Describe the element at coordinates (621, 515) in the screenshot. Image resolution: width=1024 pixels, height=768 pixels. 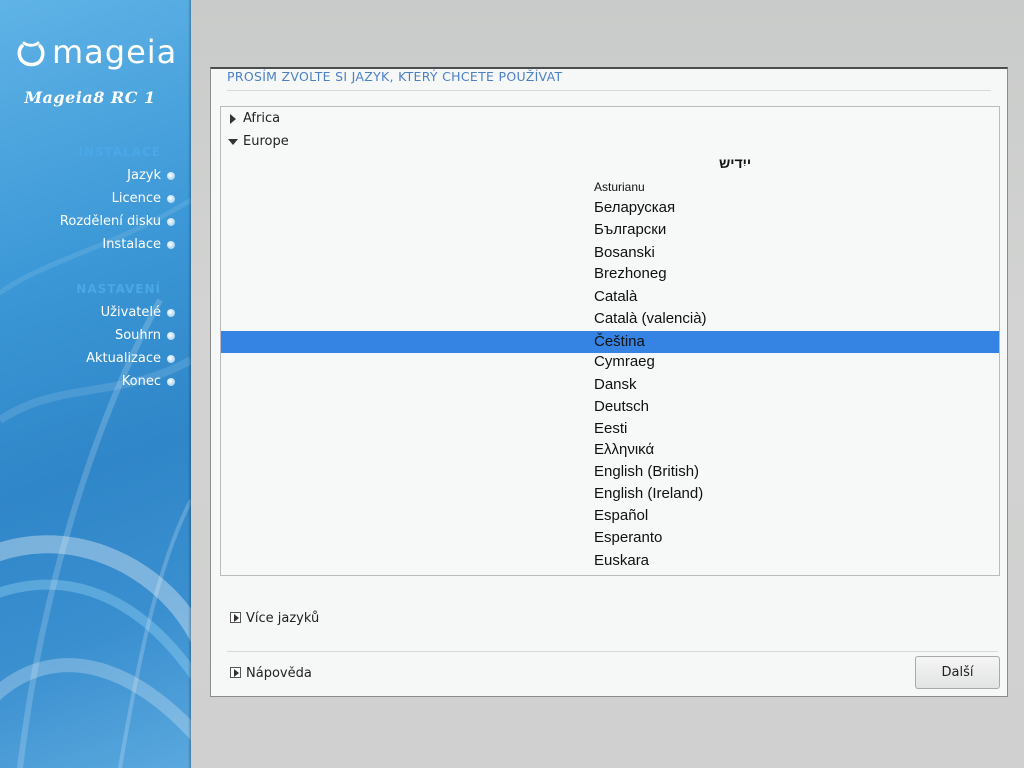
I see `language-label: Español` at that location.